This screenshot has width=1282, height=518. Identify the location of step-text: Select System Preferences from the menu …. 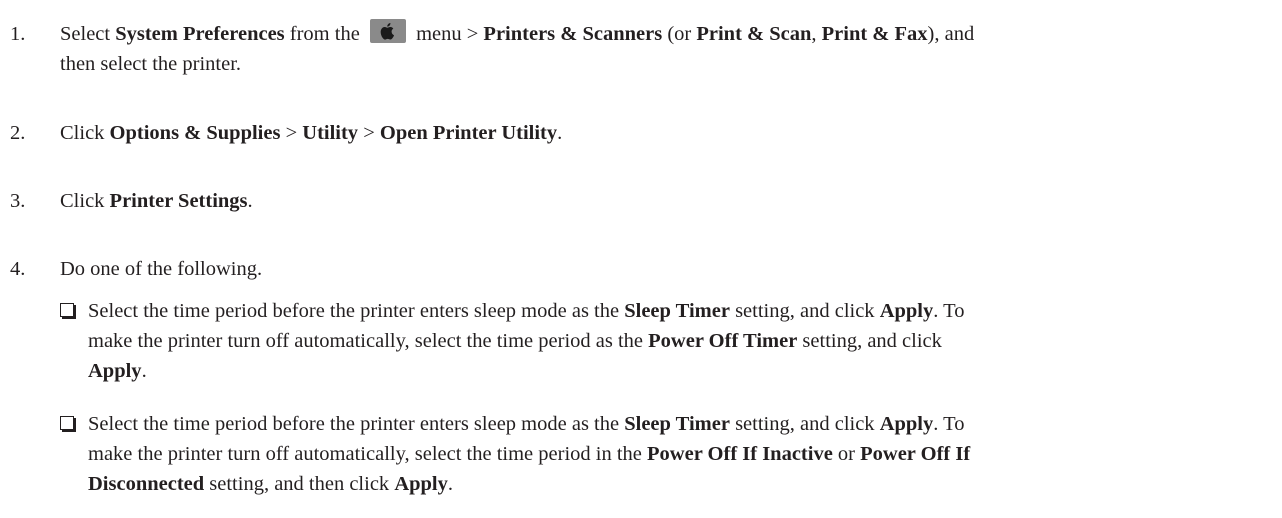
(667, 49).